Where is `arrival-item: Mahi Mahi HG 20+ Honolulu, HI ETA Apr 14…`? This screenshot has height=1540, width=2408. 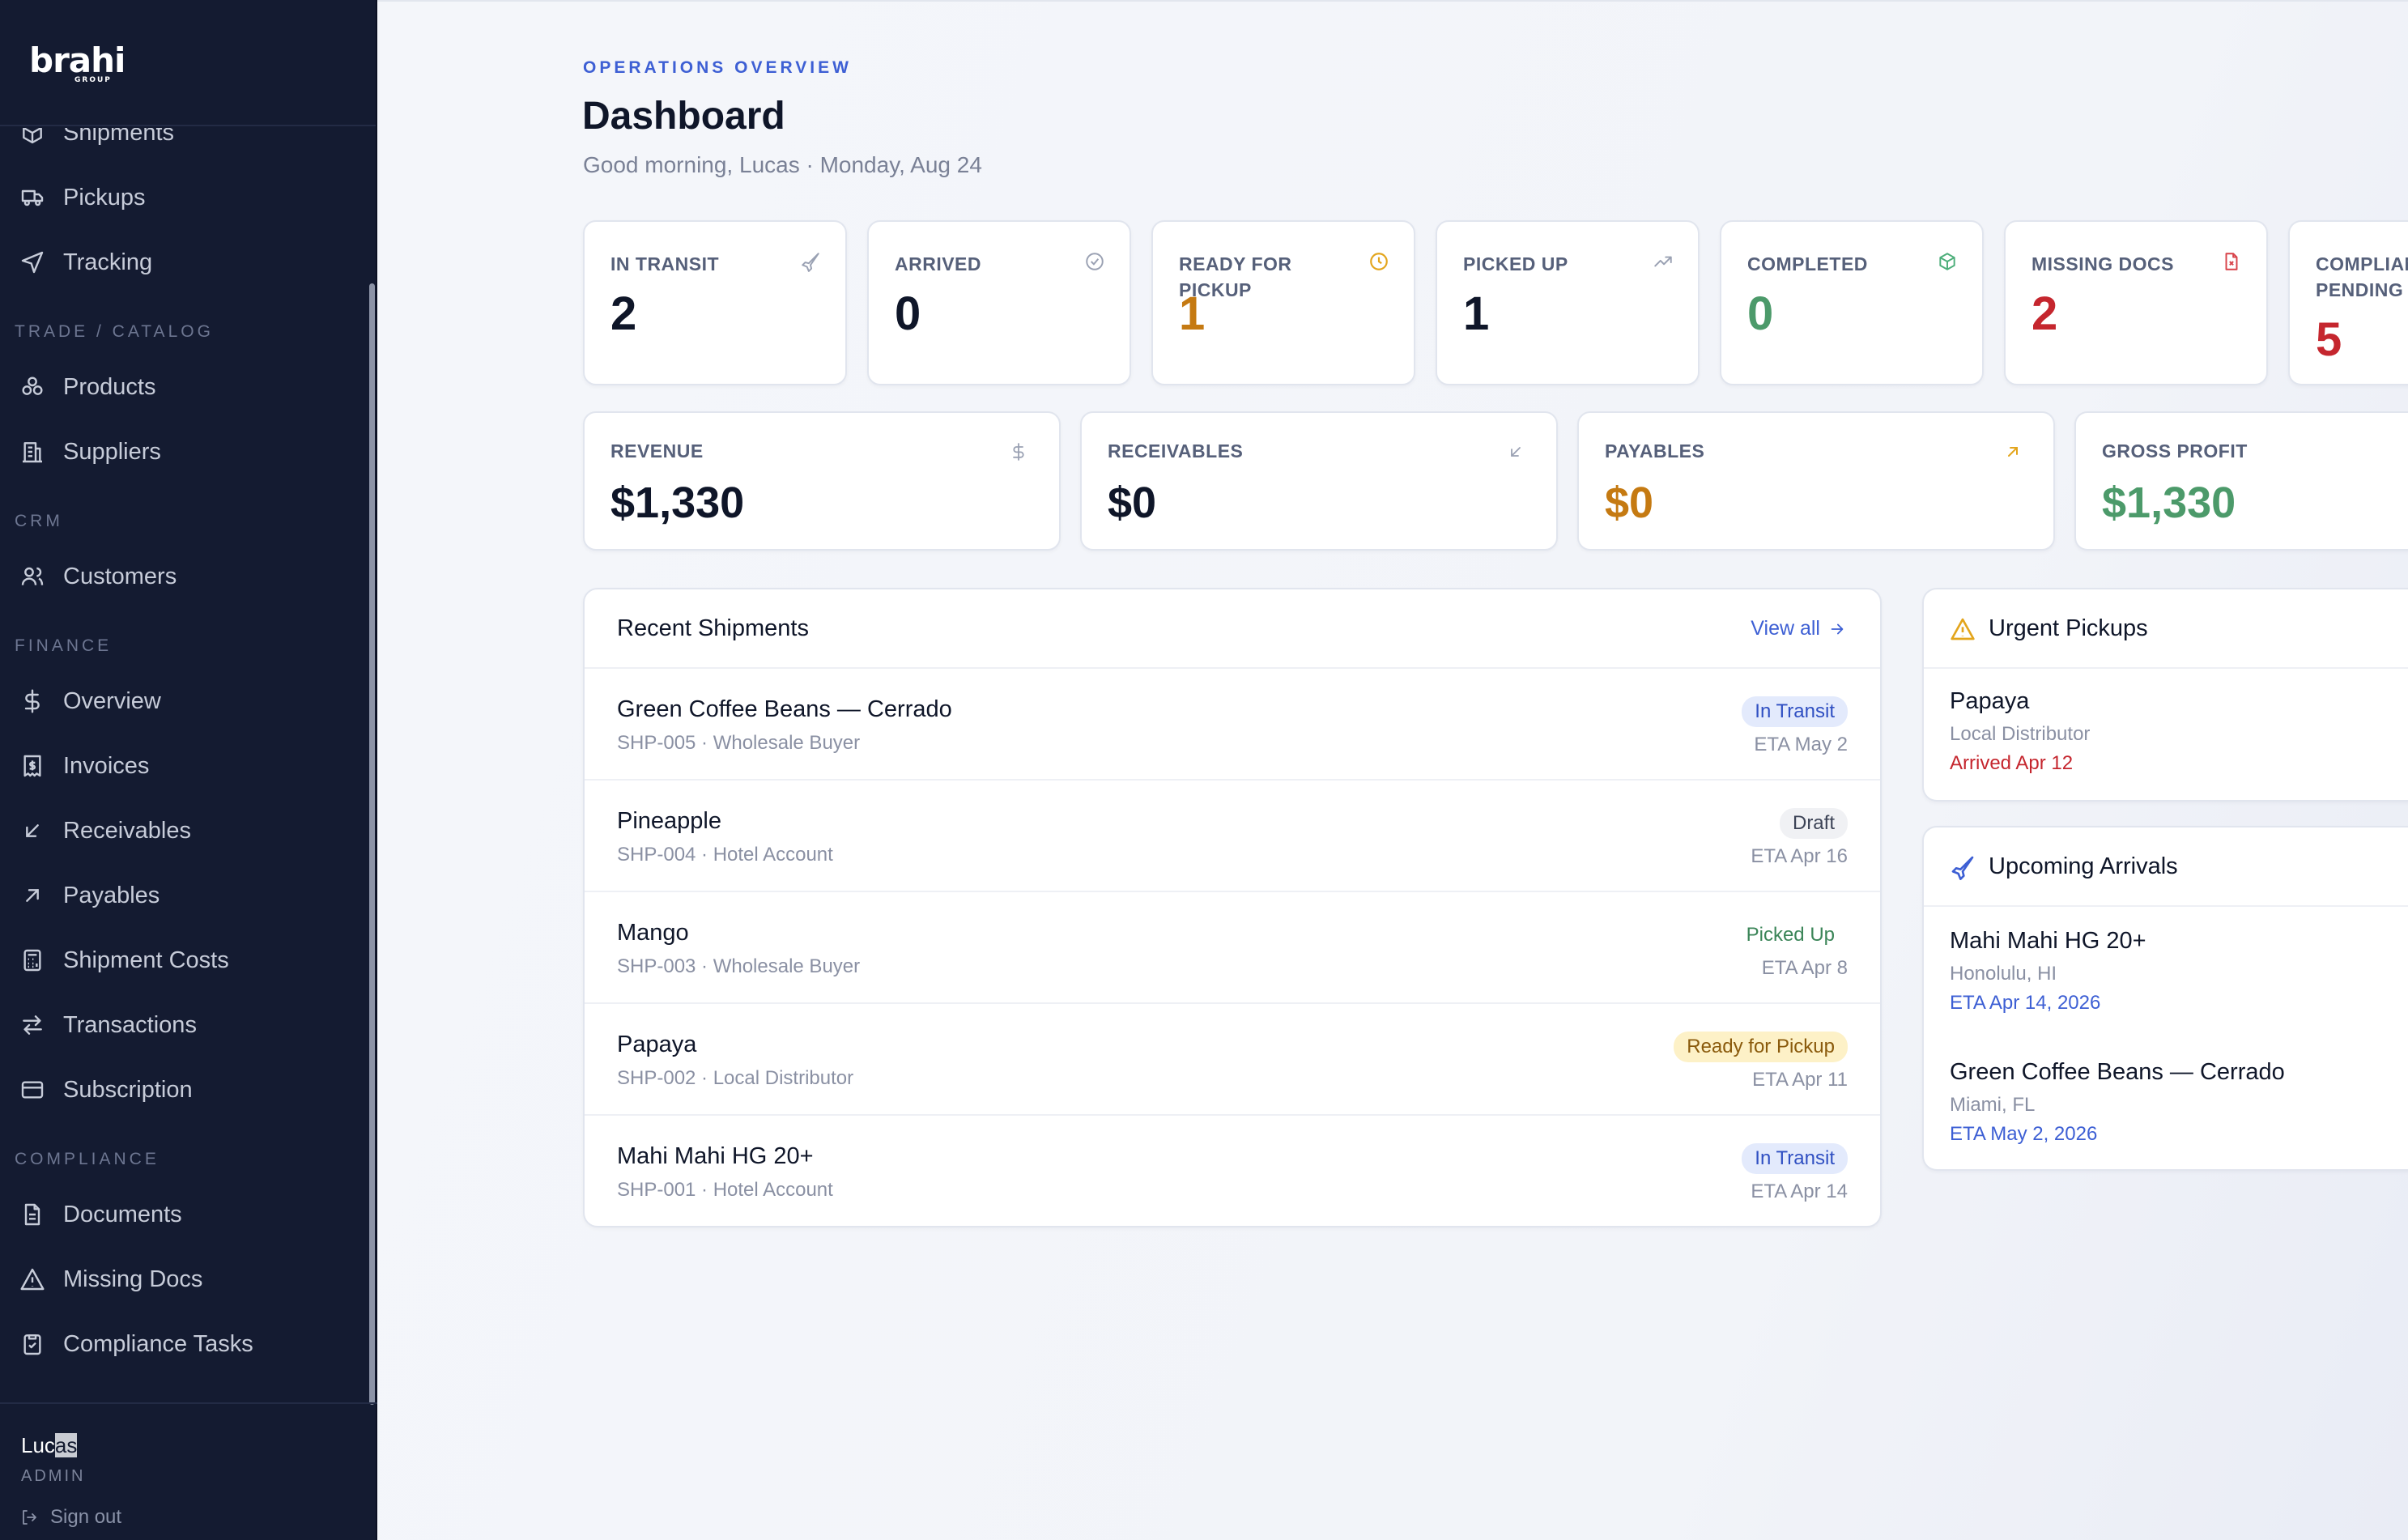 arrival-item: Mahi Mahi HG 20+ Honolulu, HI ETA Apr 14… is located at coordinates (2048, 971).